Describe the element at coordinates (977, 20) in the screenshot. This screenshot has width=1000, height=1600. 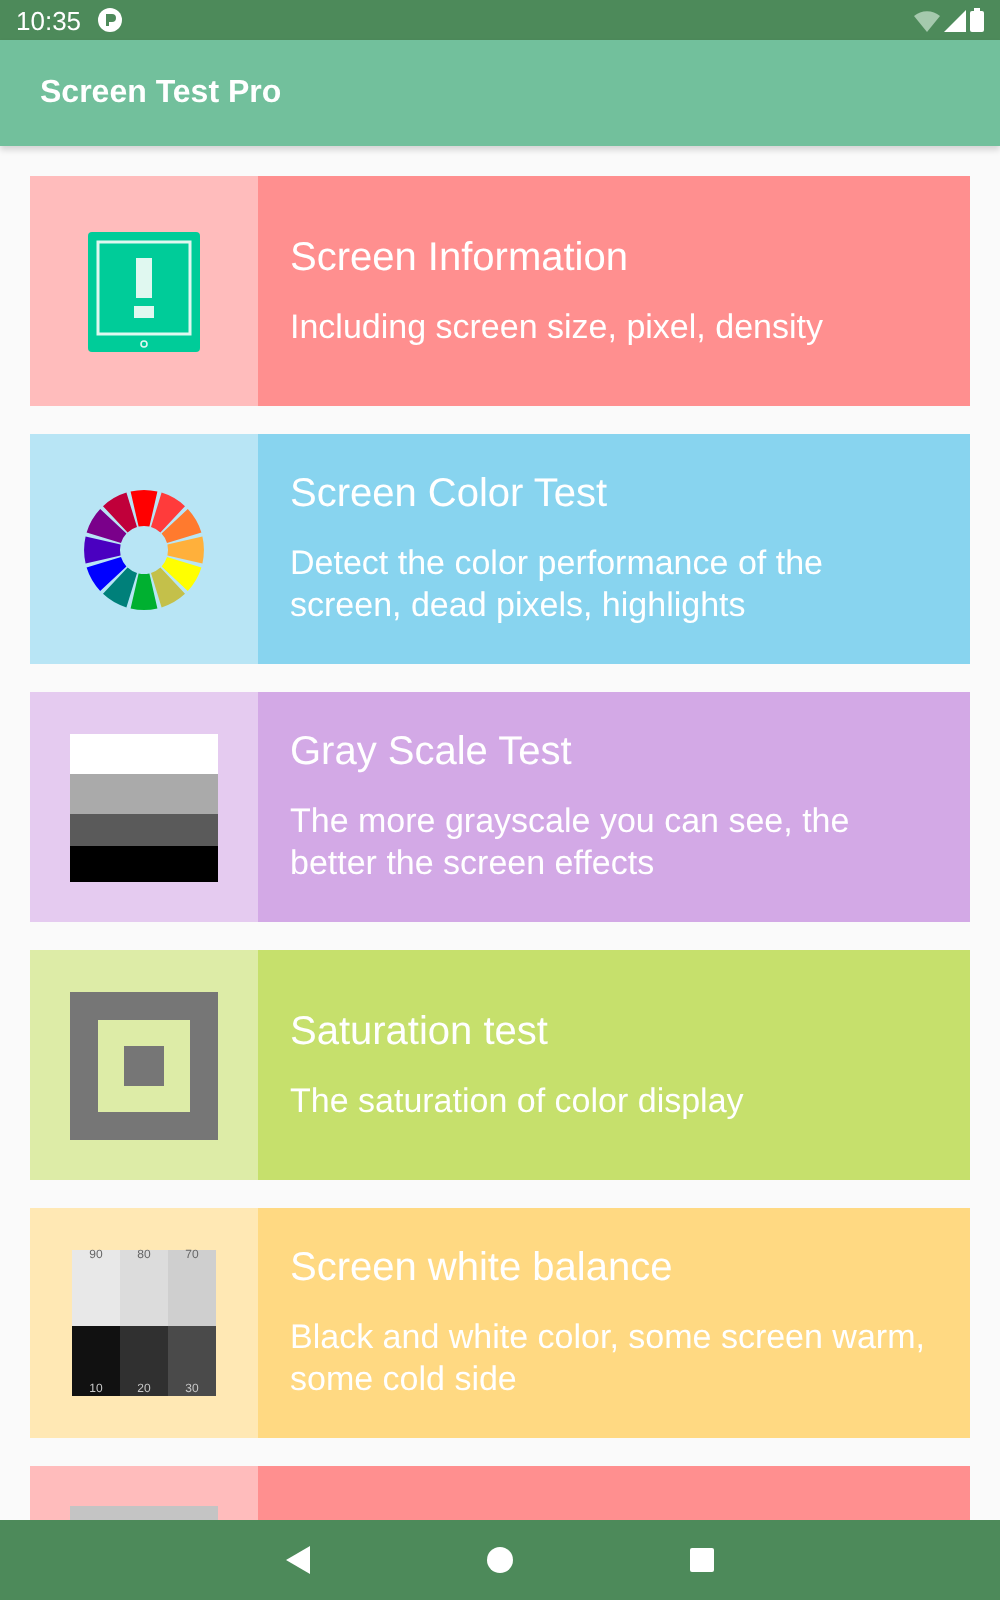
I see `battery-icon` at that location.